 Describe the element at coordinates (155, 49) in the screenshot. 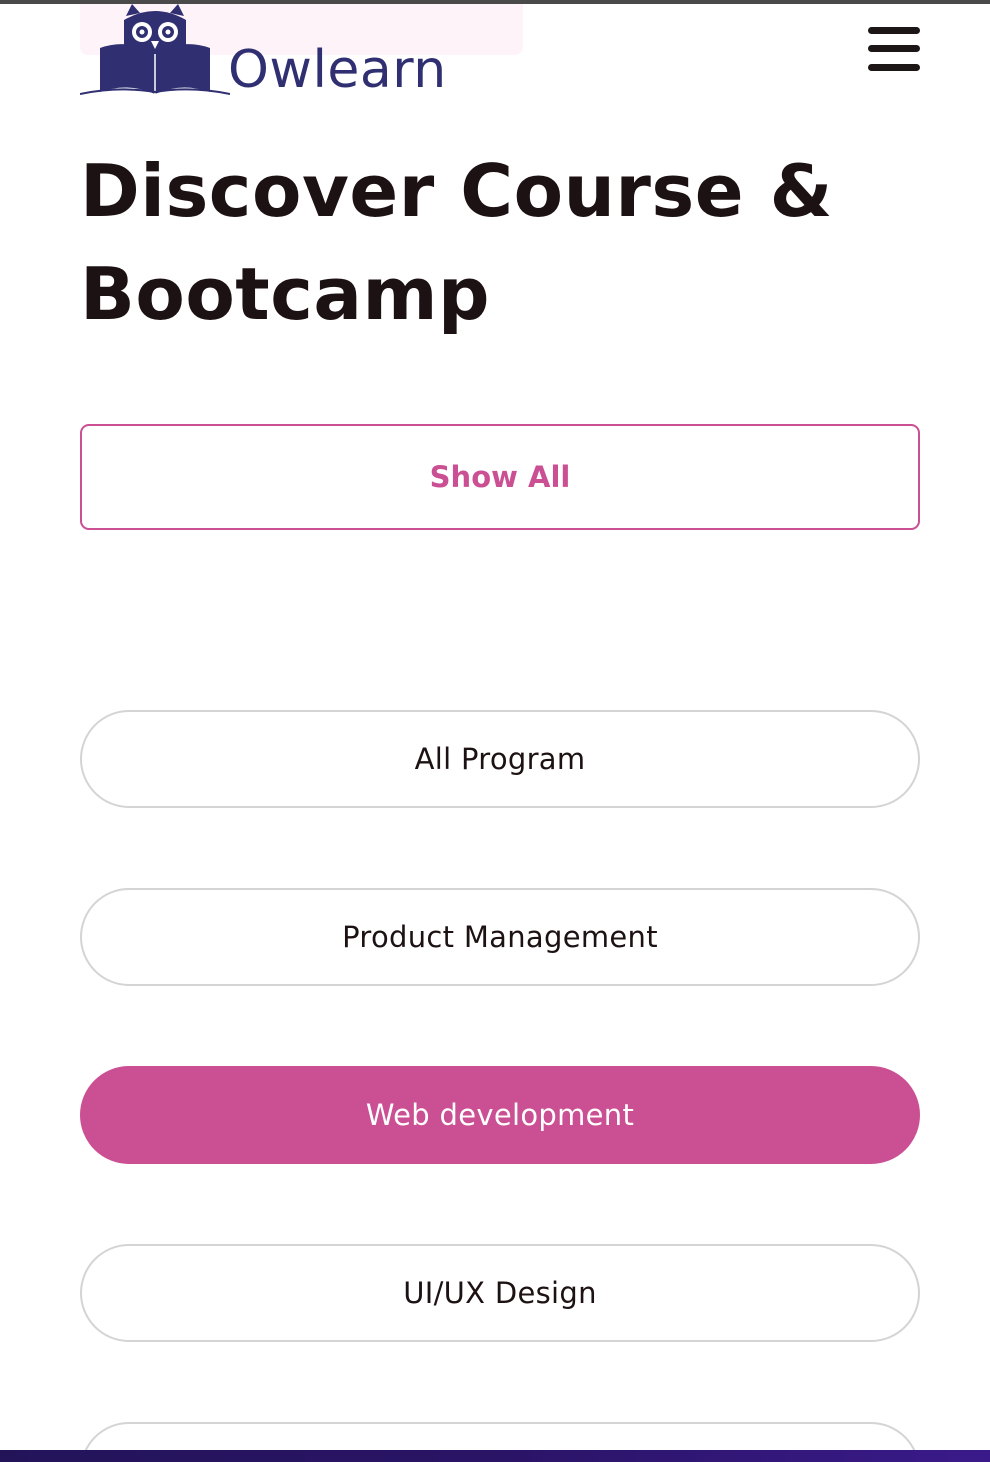

I see `owl-book-icon` at that location.